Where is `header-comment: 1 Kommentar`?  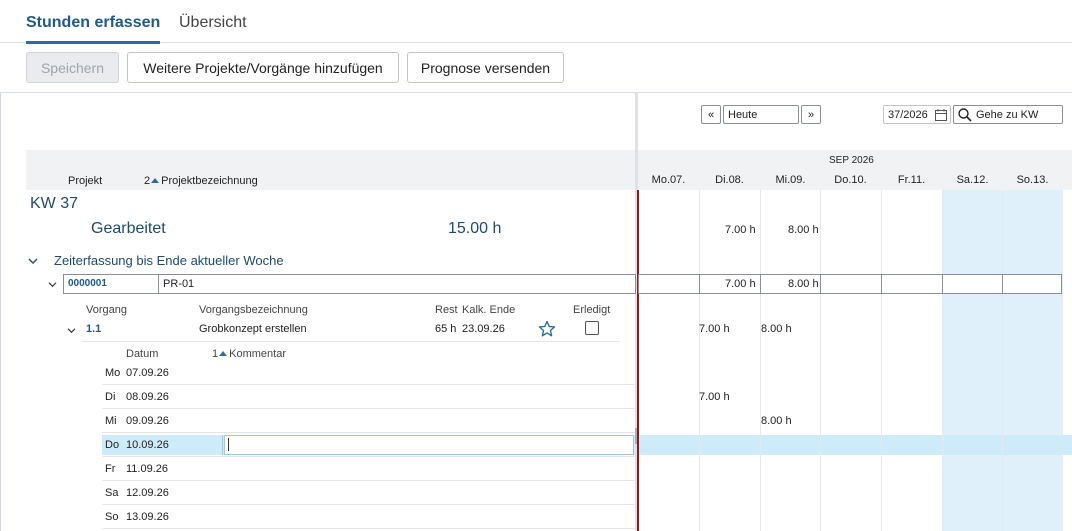
header-comment: 1 Kommentar is located at coordinates (249, 354).